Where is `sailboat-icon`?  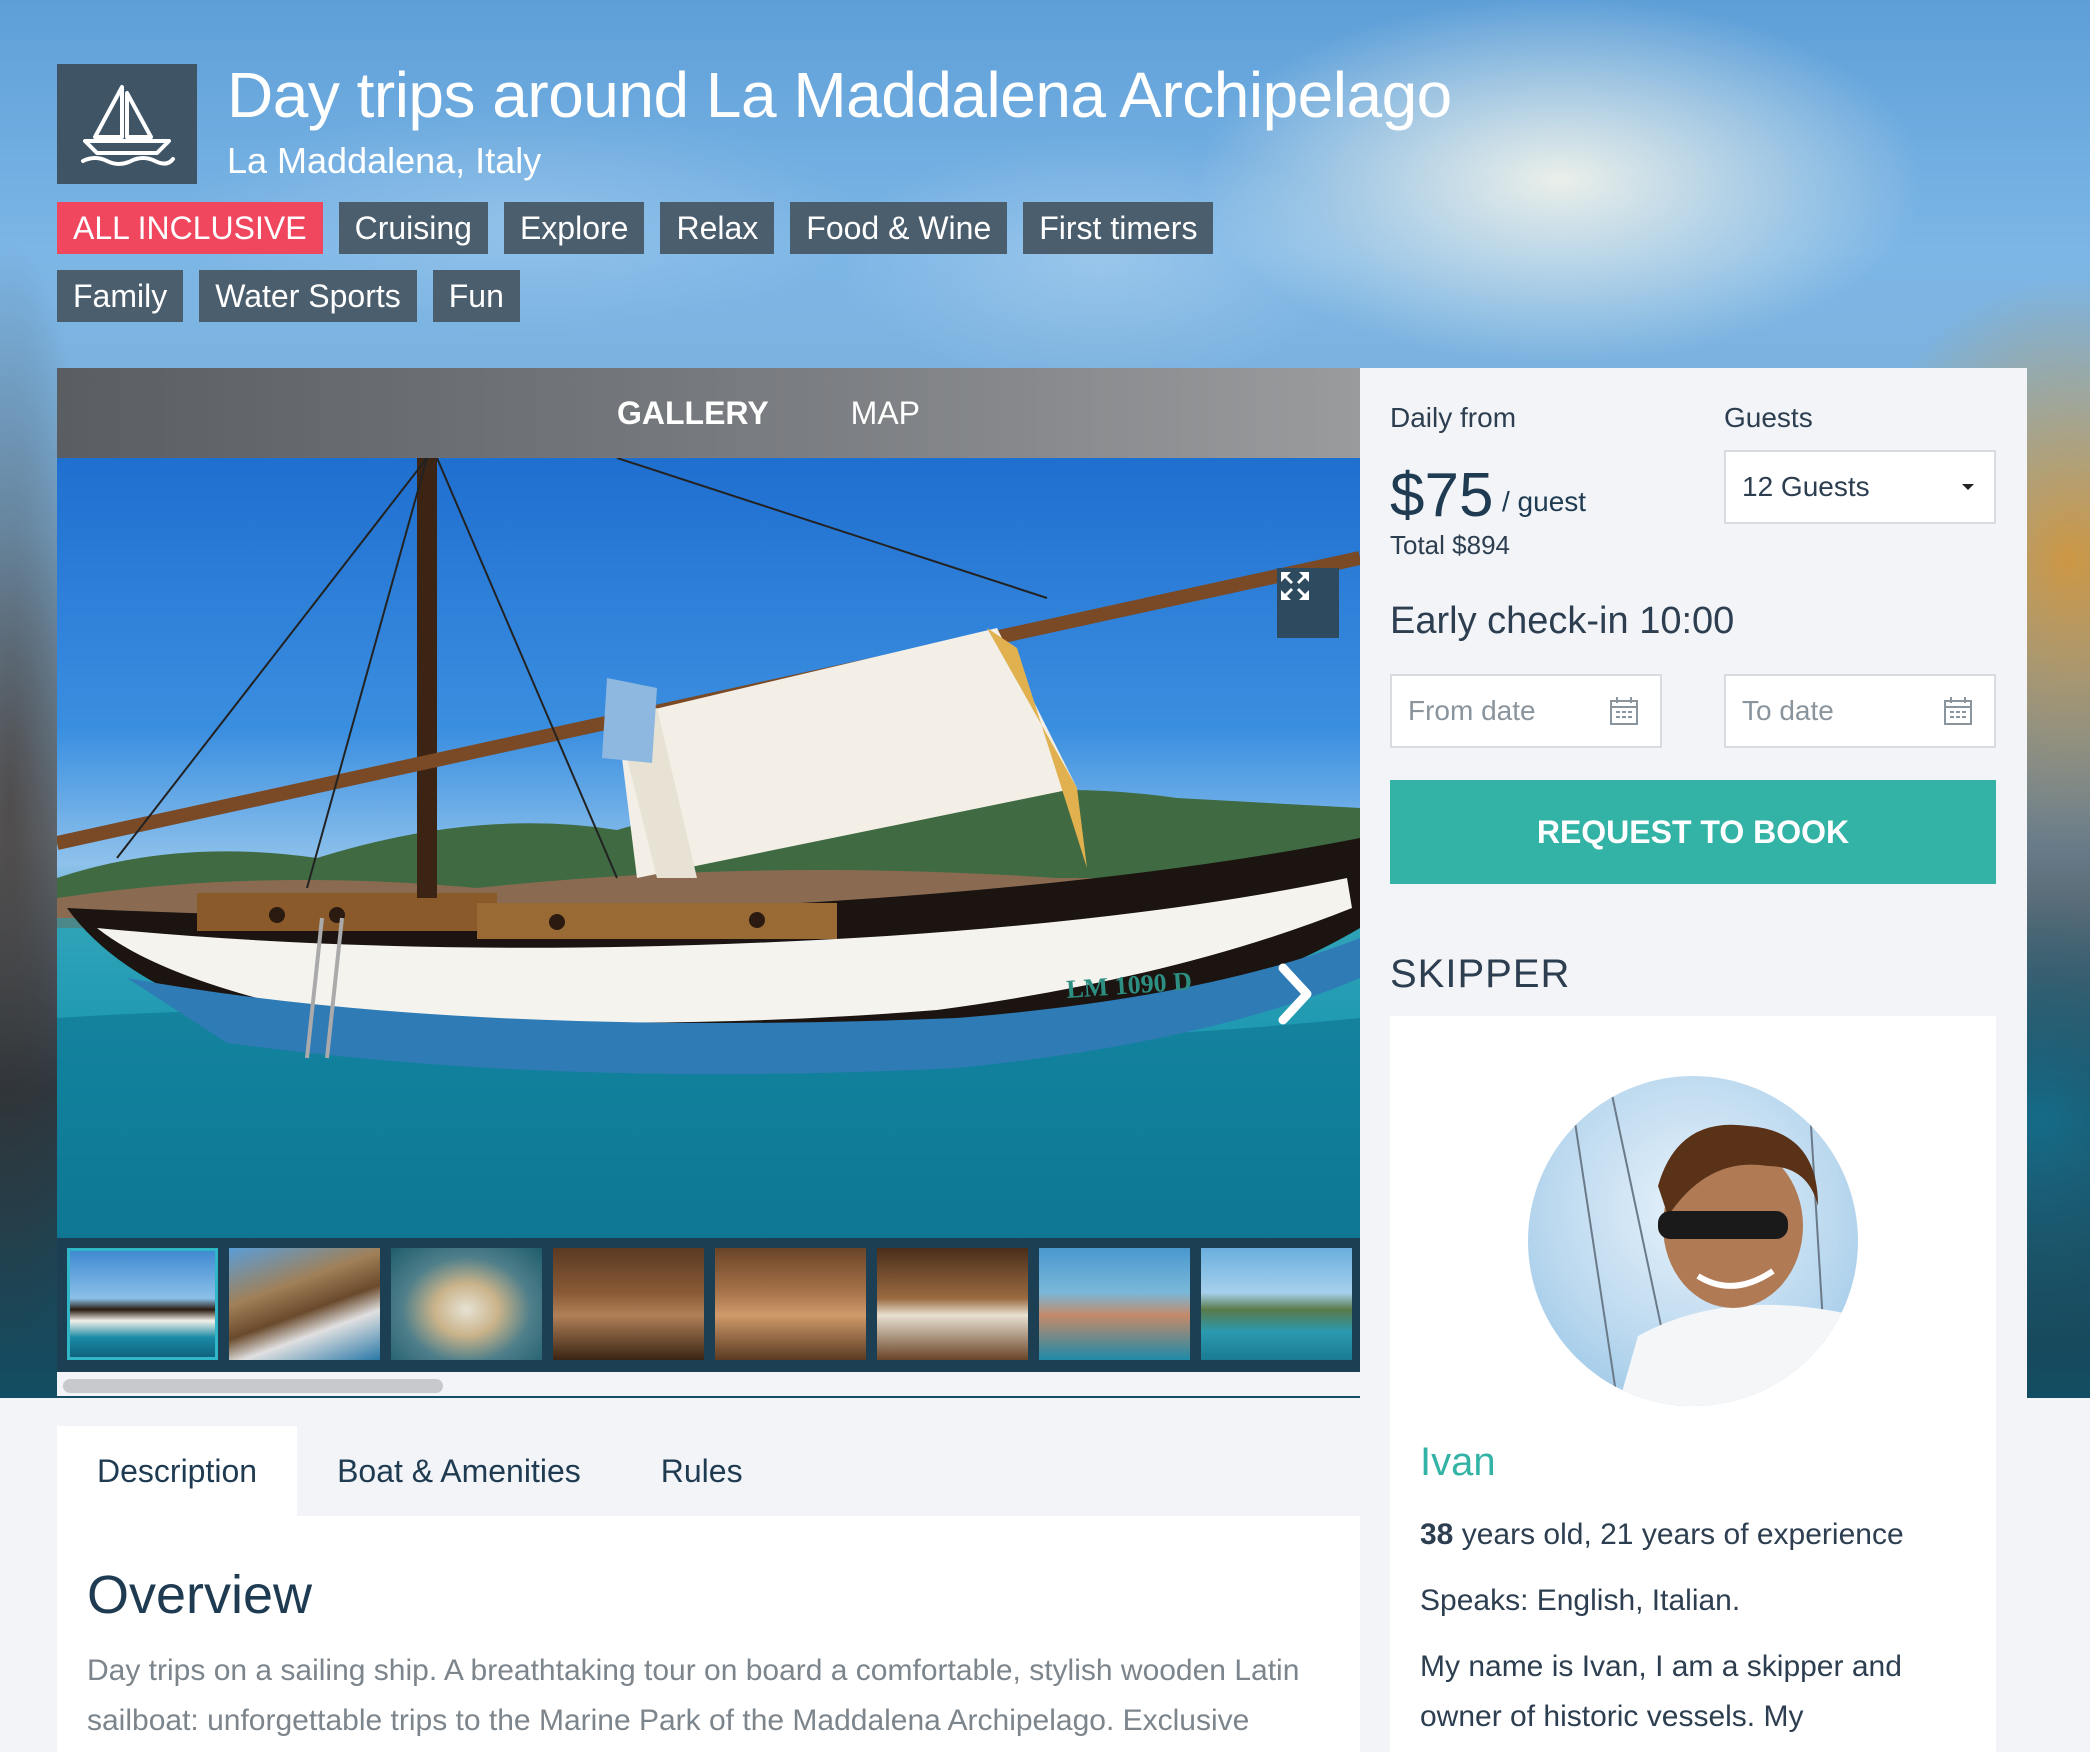
sailboat-icon is located at coordinates (128, 125).